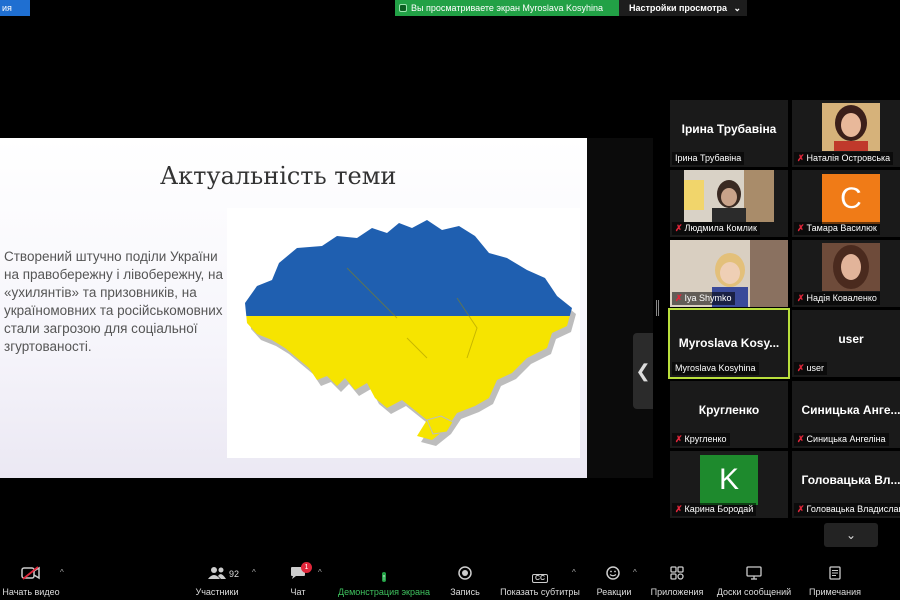  What do you see at coordinates (851, 199) in the screenshot?
I see `participant-avatar: C` at bounding box center [851, 199].